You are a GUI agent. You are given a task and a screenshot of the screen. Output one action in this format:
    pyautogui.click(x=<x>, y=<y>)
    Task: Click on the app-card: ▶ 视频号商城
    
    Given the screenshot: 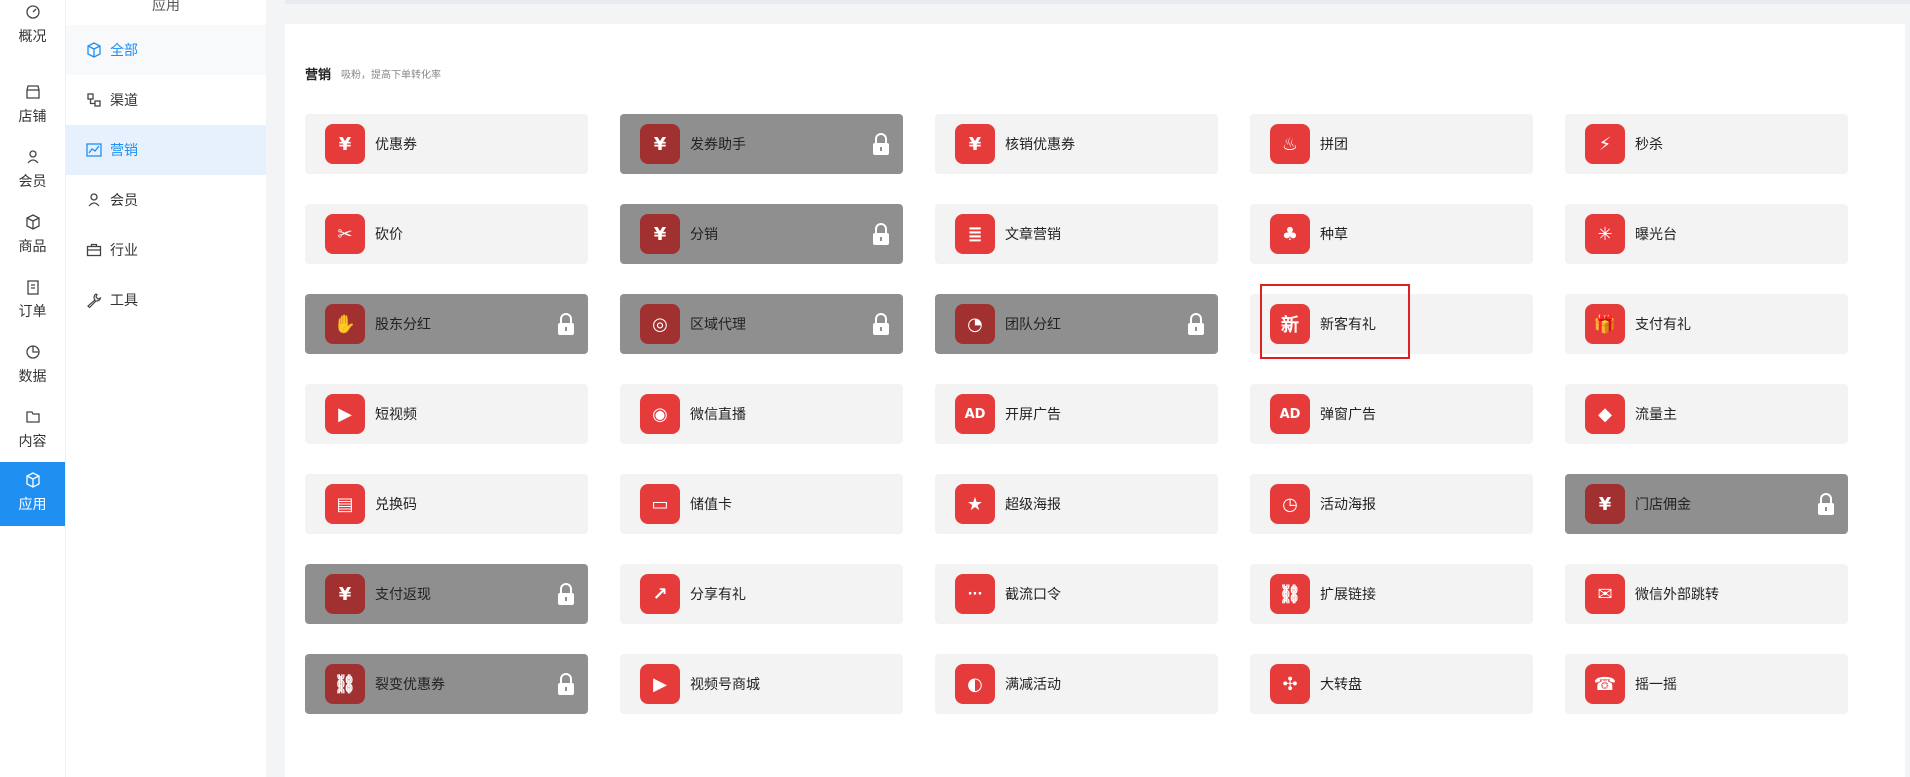 What is the action you would take?
    pyautogui.click(x=761, y=684)
    